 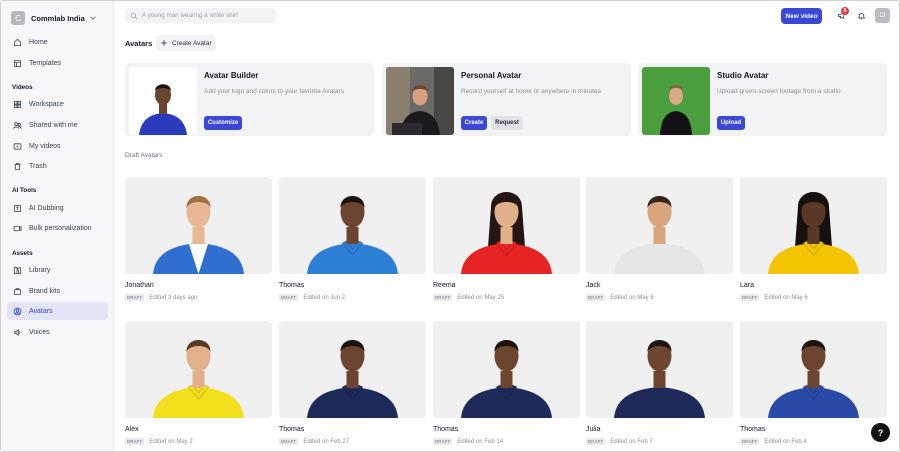 What do you see at coordinates (17, 104) in the screenshot?
I see `workspace-icon` at bounding box center [17, 104].